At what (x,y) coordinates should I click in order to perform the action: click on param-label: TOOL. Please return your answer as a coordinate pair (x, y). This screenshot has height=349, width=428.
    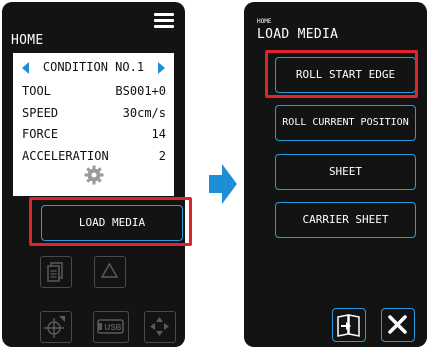
    Looking at the image, I should click on (36, 91).